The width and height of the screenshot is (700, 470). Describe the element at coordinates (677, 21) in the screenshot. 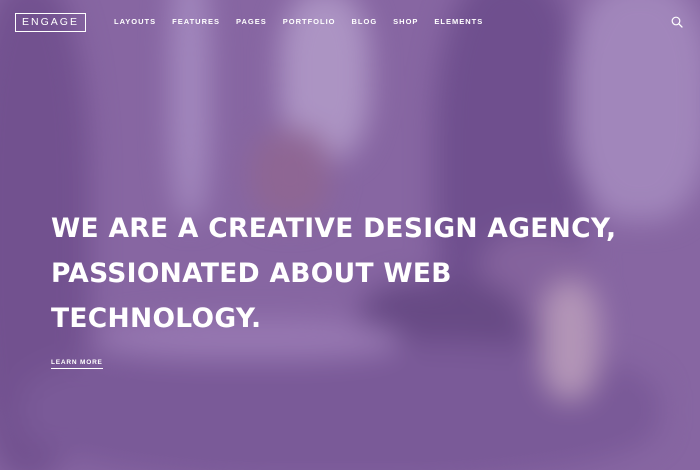

I see `search-icon` at that location.